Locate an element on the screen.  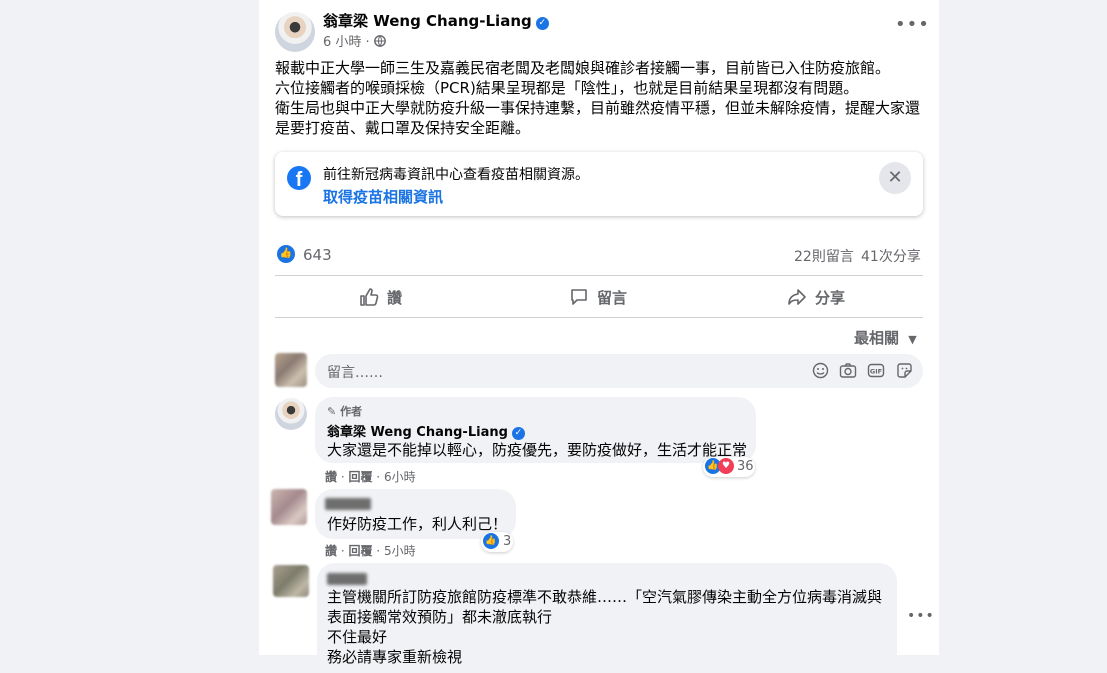
comment-bubble: 作好防疫工作，利人利己！ is located at coordinates (415, 514).